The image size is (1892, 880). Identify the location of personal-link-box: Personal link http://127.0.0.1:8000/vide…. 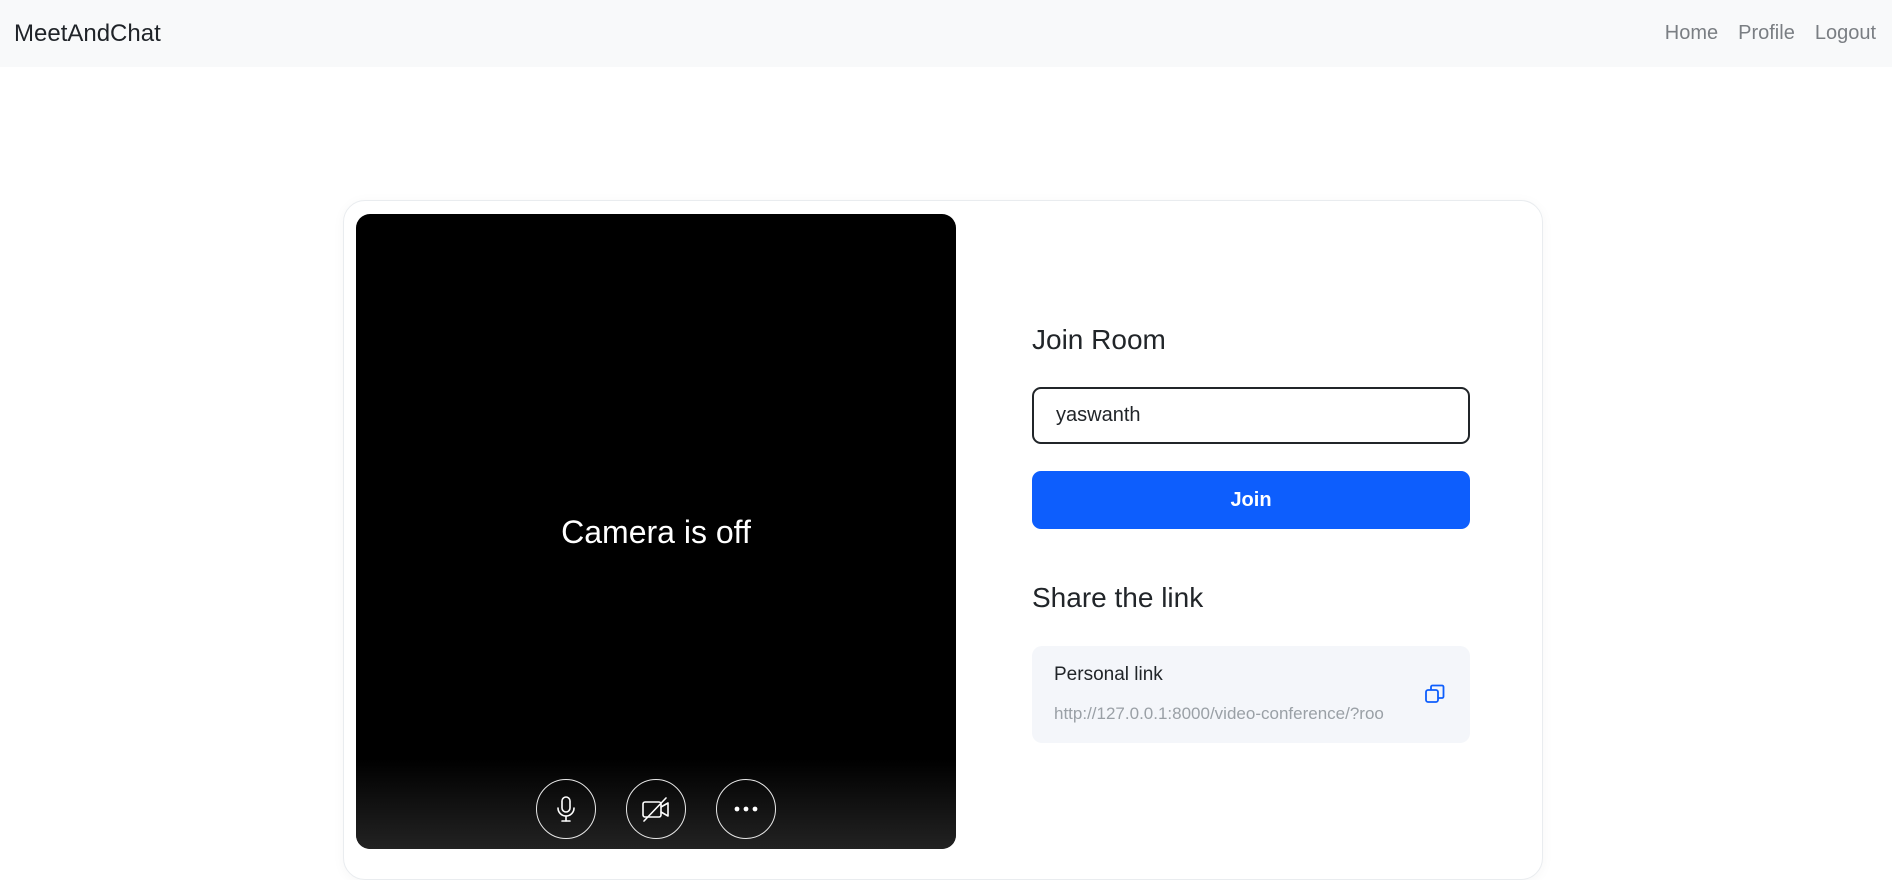
(1251, 694).